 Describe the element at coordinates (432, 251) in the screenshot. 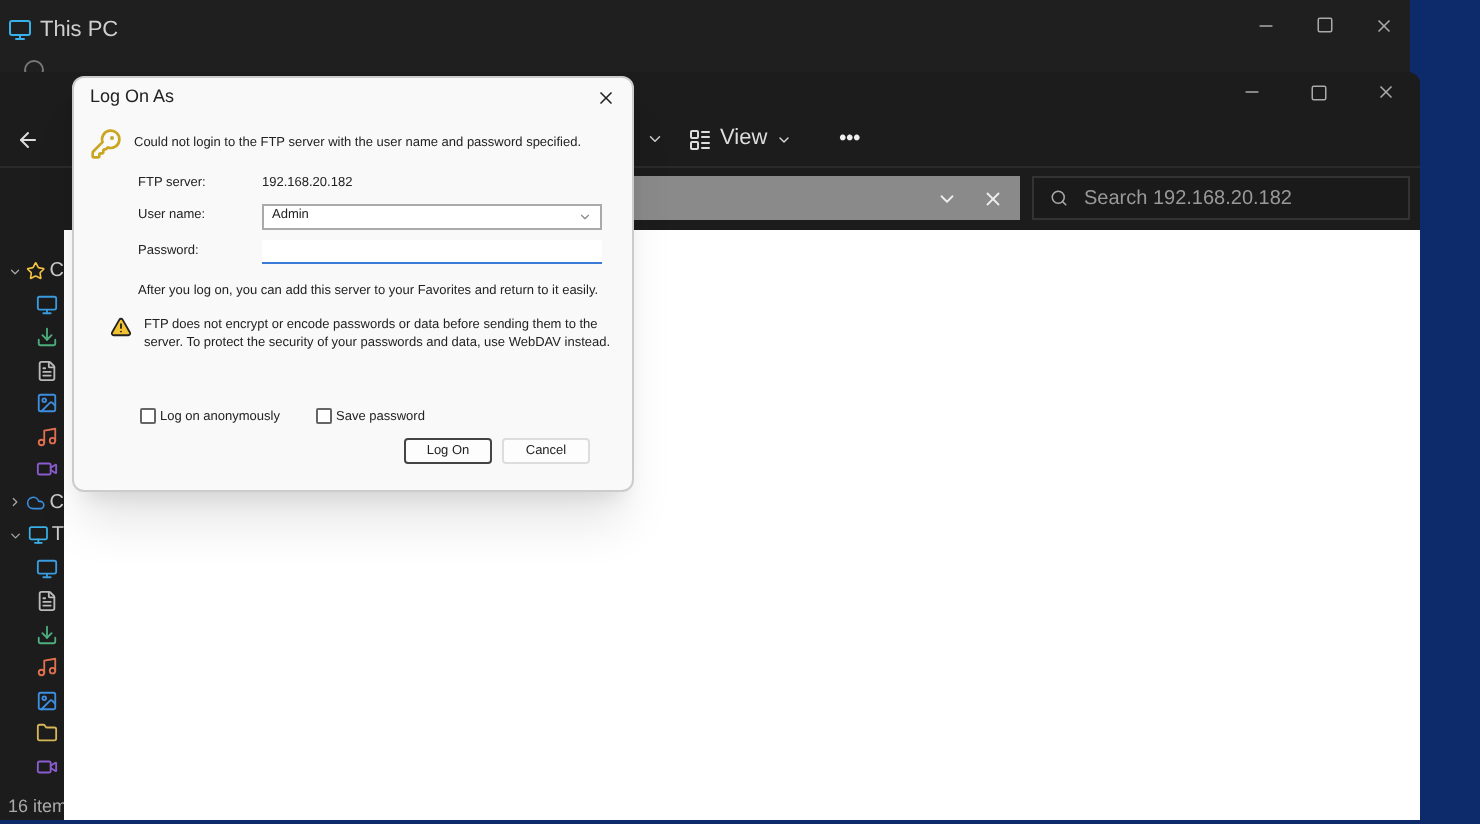

I see `password-field` at that location.